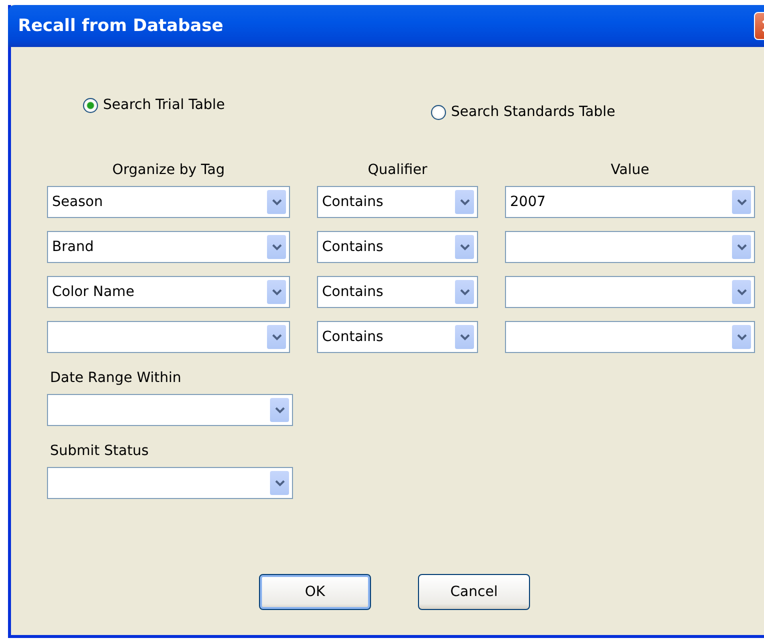  Describe the element at coordinates (100, 451) in the screenshot. I see `field-label: Submit Status` at that location.